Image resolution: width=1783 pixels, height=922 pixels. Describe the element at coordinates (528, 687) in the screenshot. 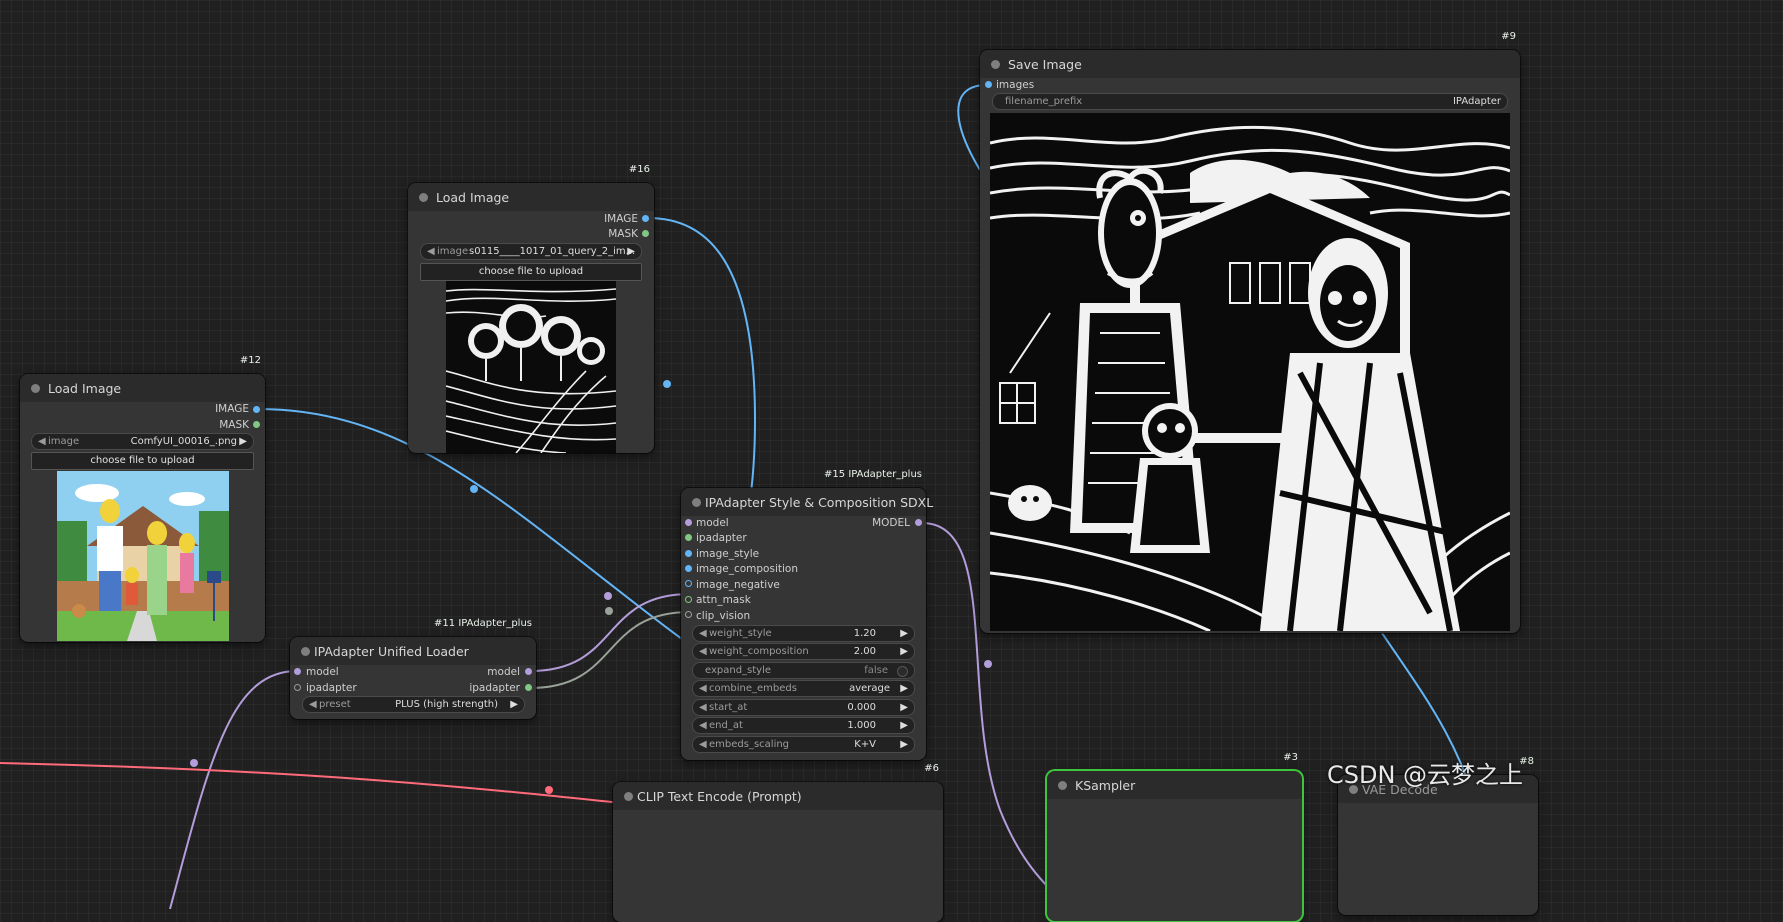

I see `ipadapter-output-socket` at that location.